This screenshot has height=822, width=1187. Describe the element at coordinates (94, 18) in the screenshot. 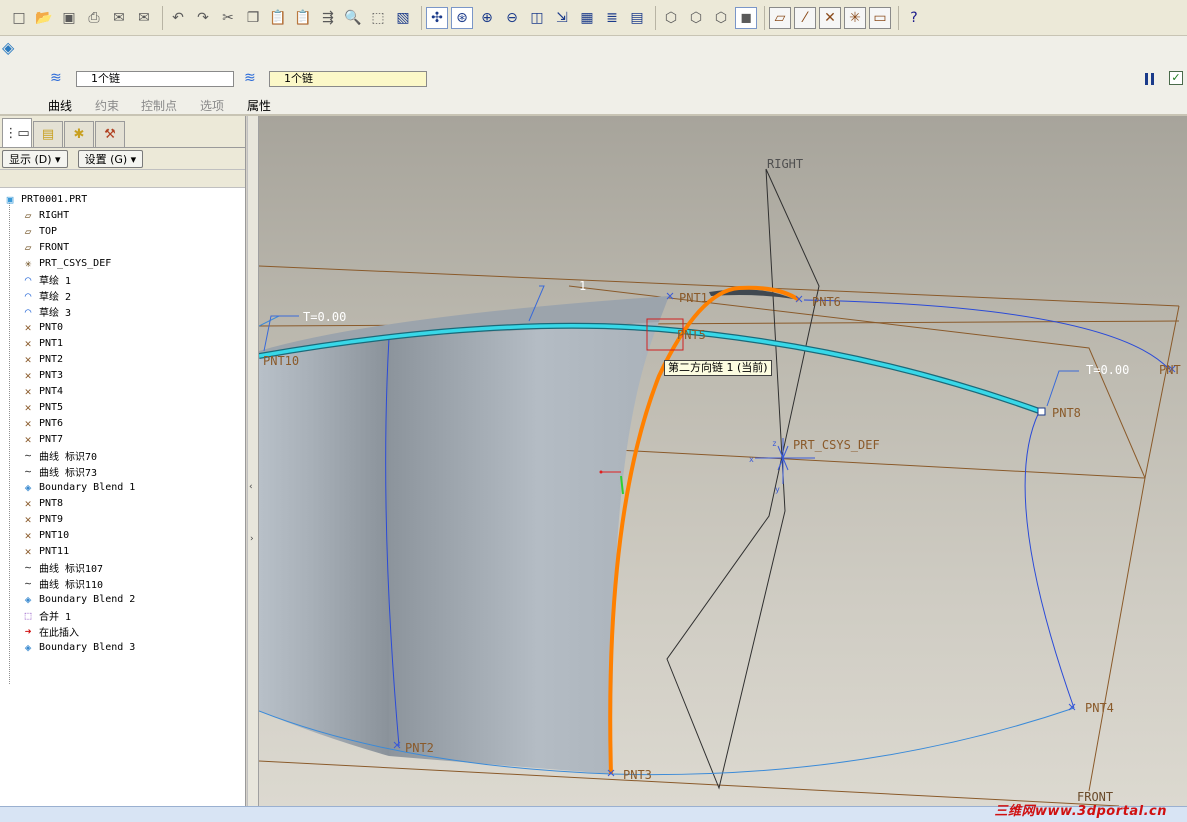

I see `print-button: ⎙` at that location.